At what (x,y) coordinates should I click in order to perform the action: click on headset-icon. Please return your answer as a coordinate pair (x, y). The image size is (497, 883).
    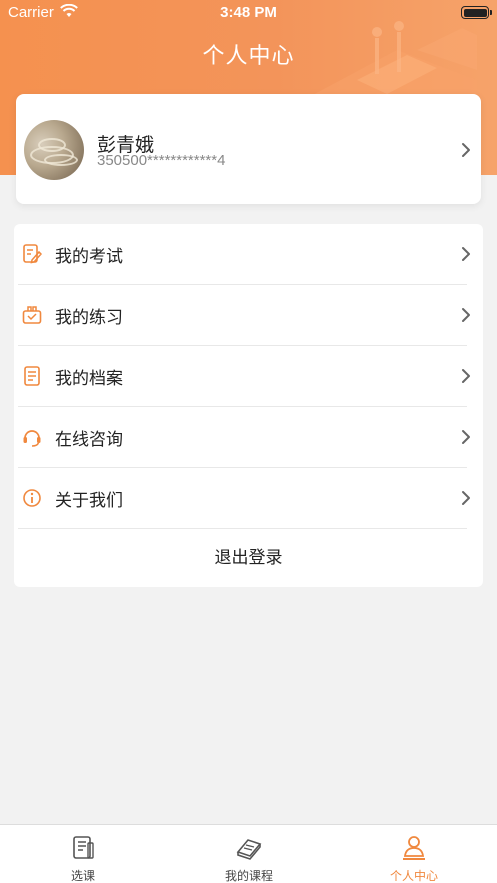
    Looking at the image, I should click on (32, 438).